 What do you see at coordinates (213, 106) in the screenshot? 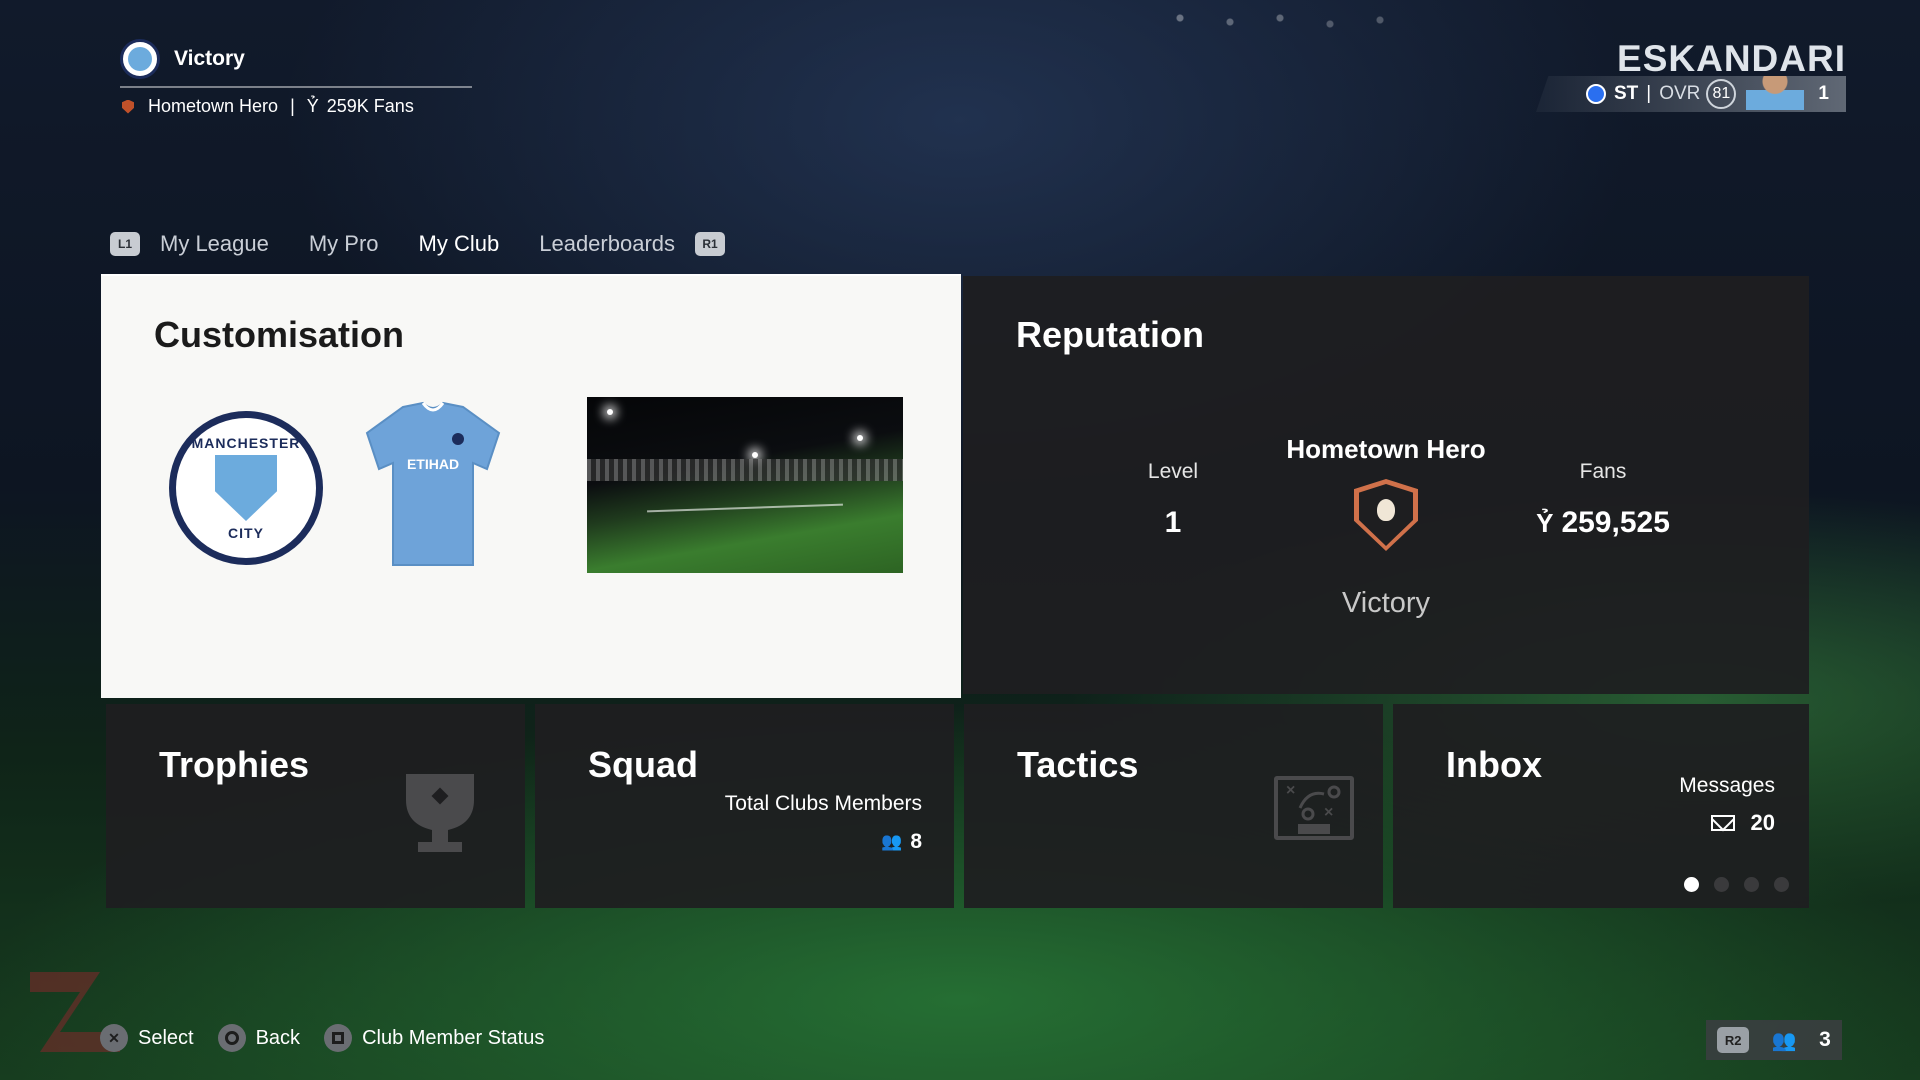
I see `header-reputation-tier: Hometown Hero` at bounding box center [213, 106].